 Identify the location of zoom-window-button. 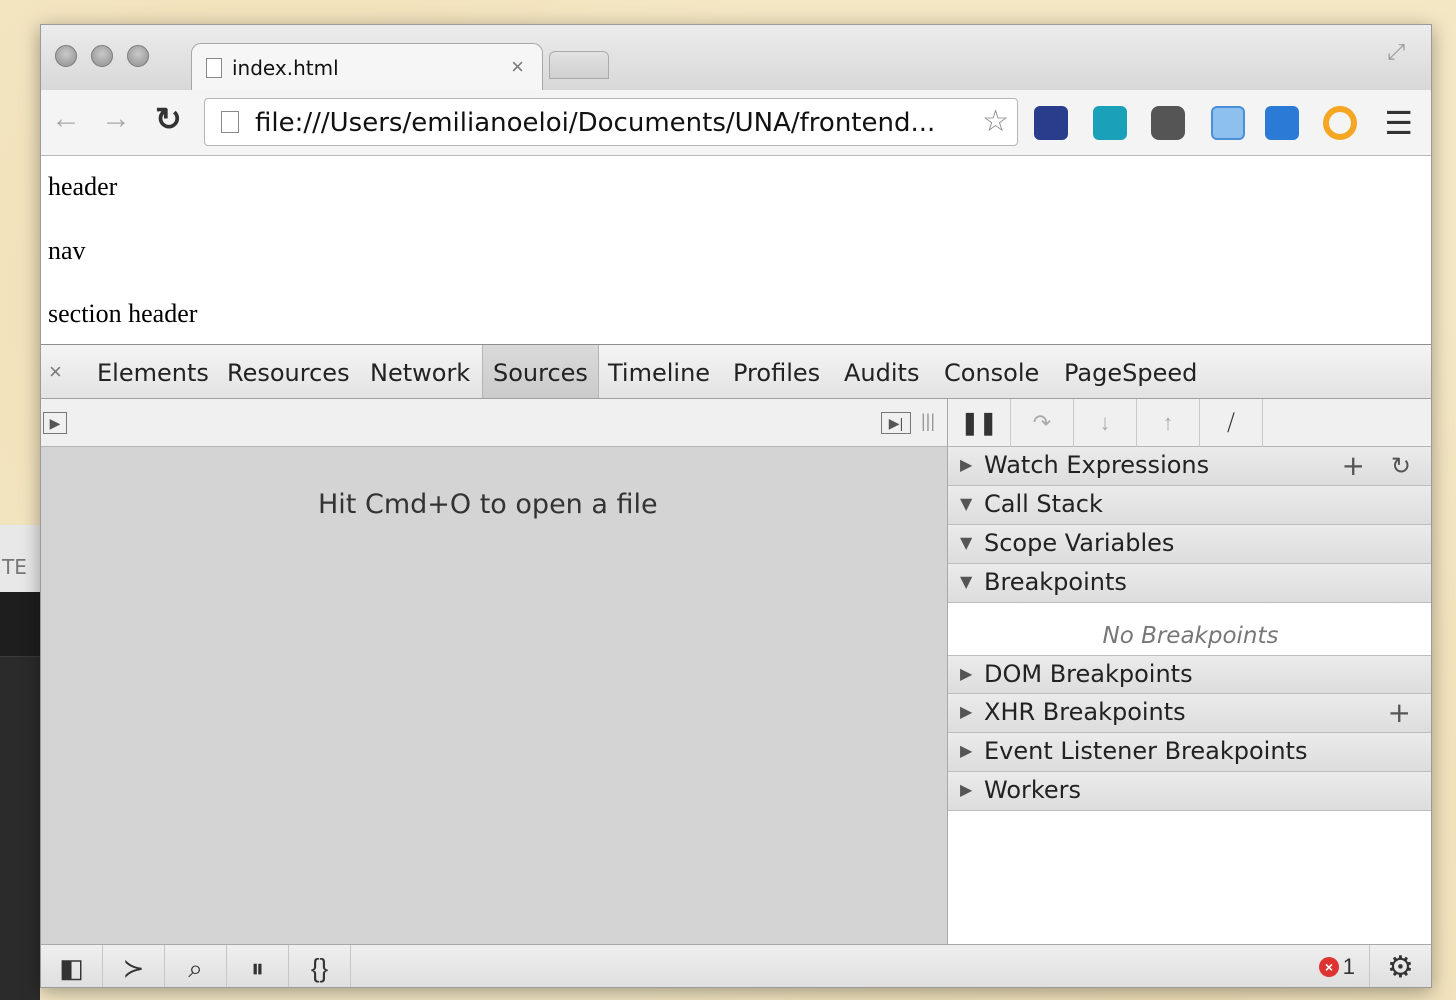
(138, 56).